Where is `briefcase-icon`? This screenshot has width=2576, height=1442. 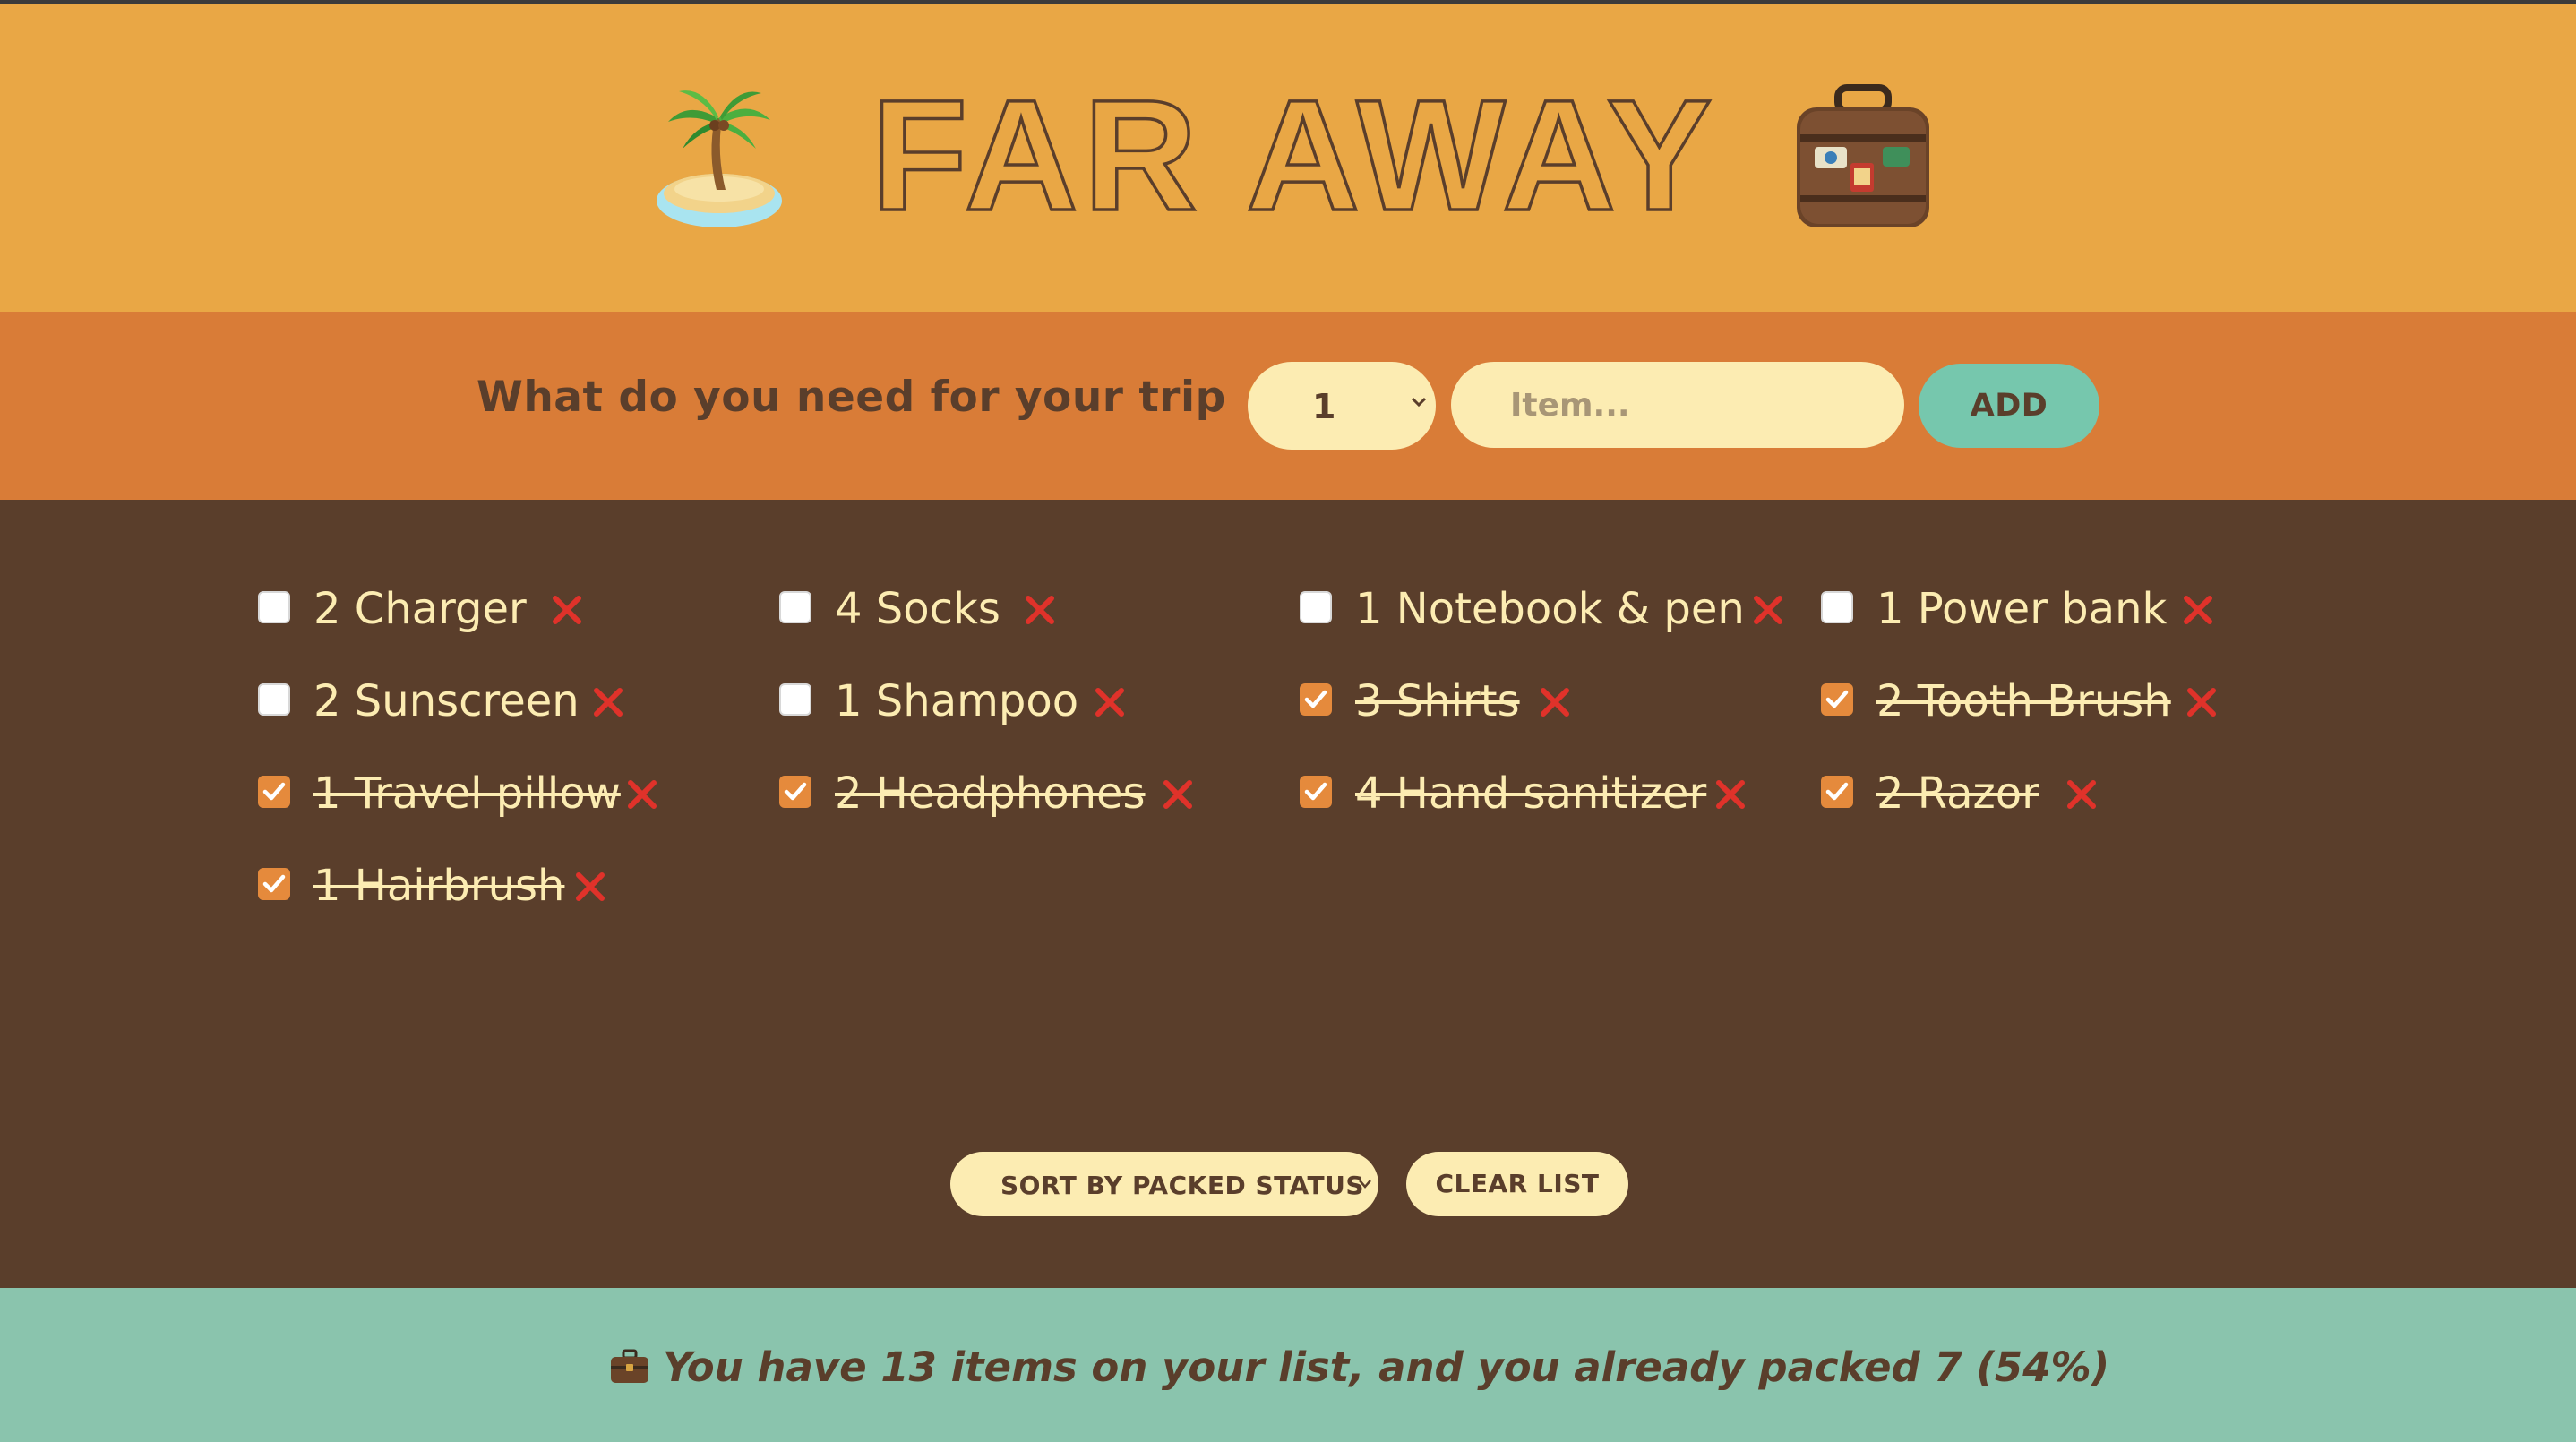 briefcase-icon is located at coordinates (629, 1366).